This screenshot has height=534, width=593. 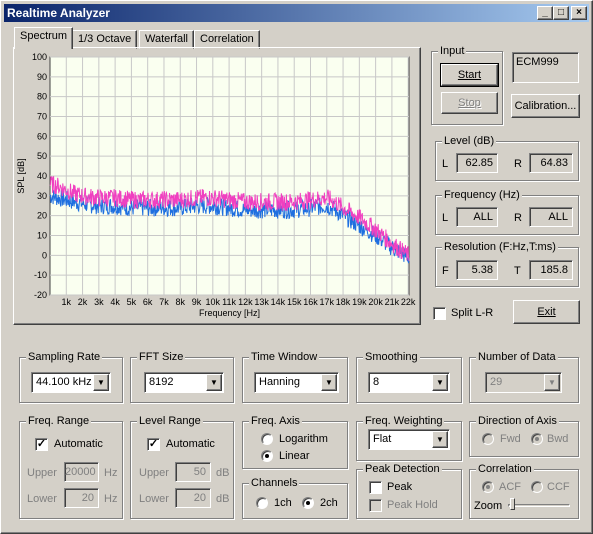 I want to click on freq-upper-input: 20000, so click(x=81, y=472).